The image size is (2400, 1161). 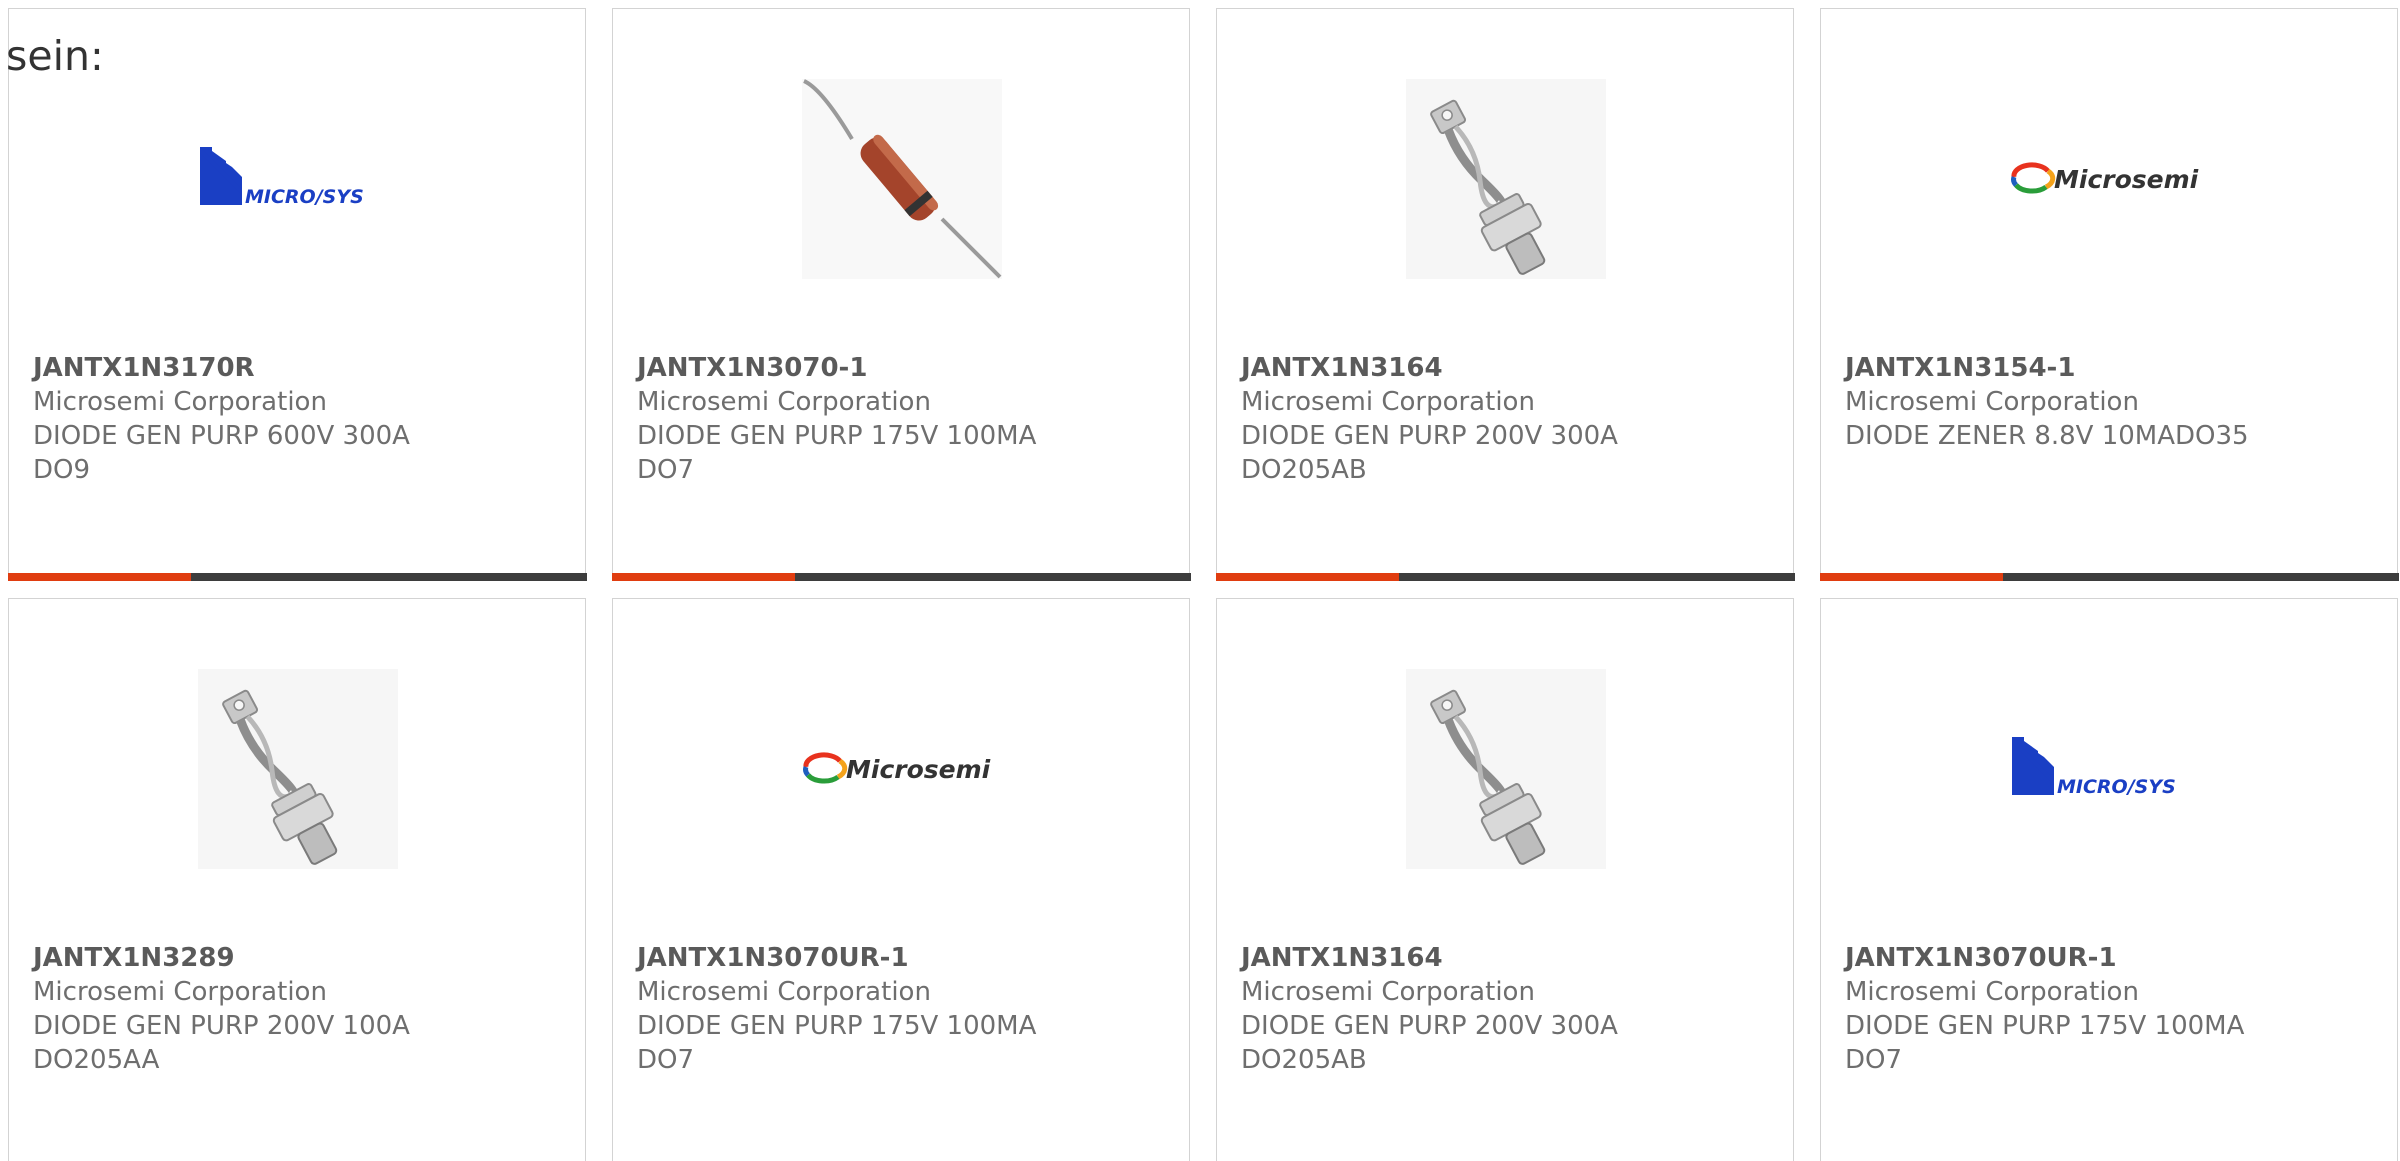 What do you see at coordinates (299, 368) in the screenshot?
I see `part-number-link: JANTX1N3170R` at bounding box center [299, 368].